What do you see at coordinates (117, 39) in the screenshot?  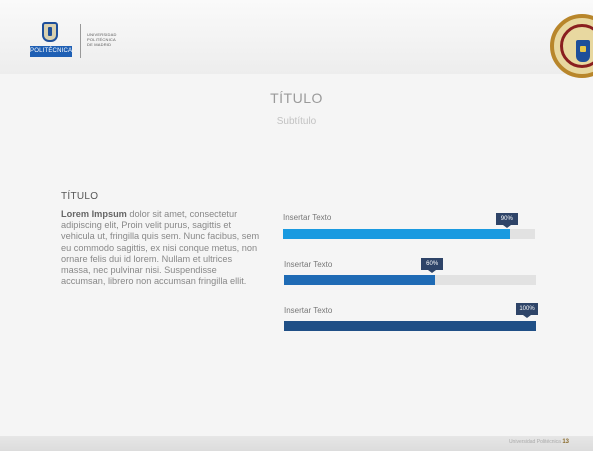 I see `university-name: UNIVERSIDAD POLITÉCNICA DE MADRID` at bounding box center [117, 39].